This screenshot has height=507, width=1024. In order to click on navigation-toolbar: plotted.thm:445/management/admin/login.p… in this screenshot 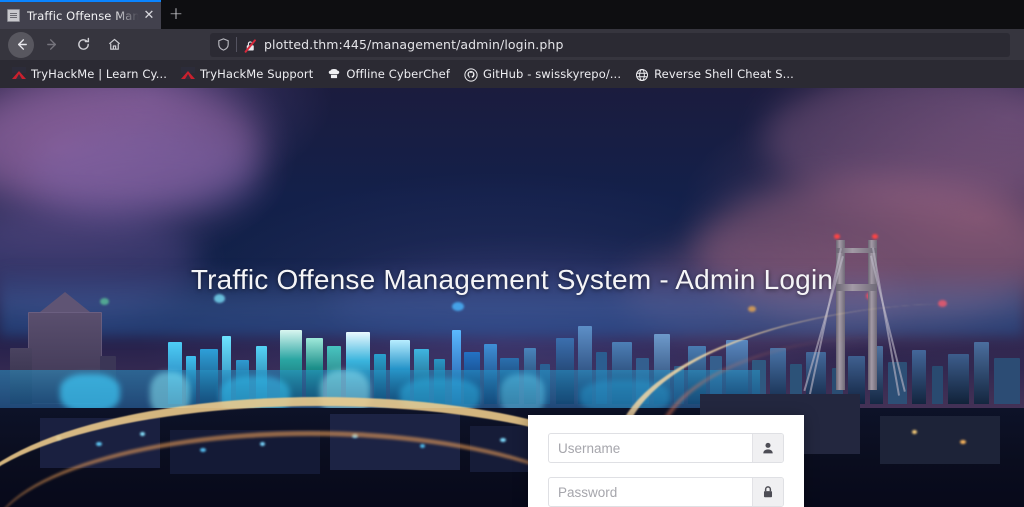, I will do `click(512, 44)`.